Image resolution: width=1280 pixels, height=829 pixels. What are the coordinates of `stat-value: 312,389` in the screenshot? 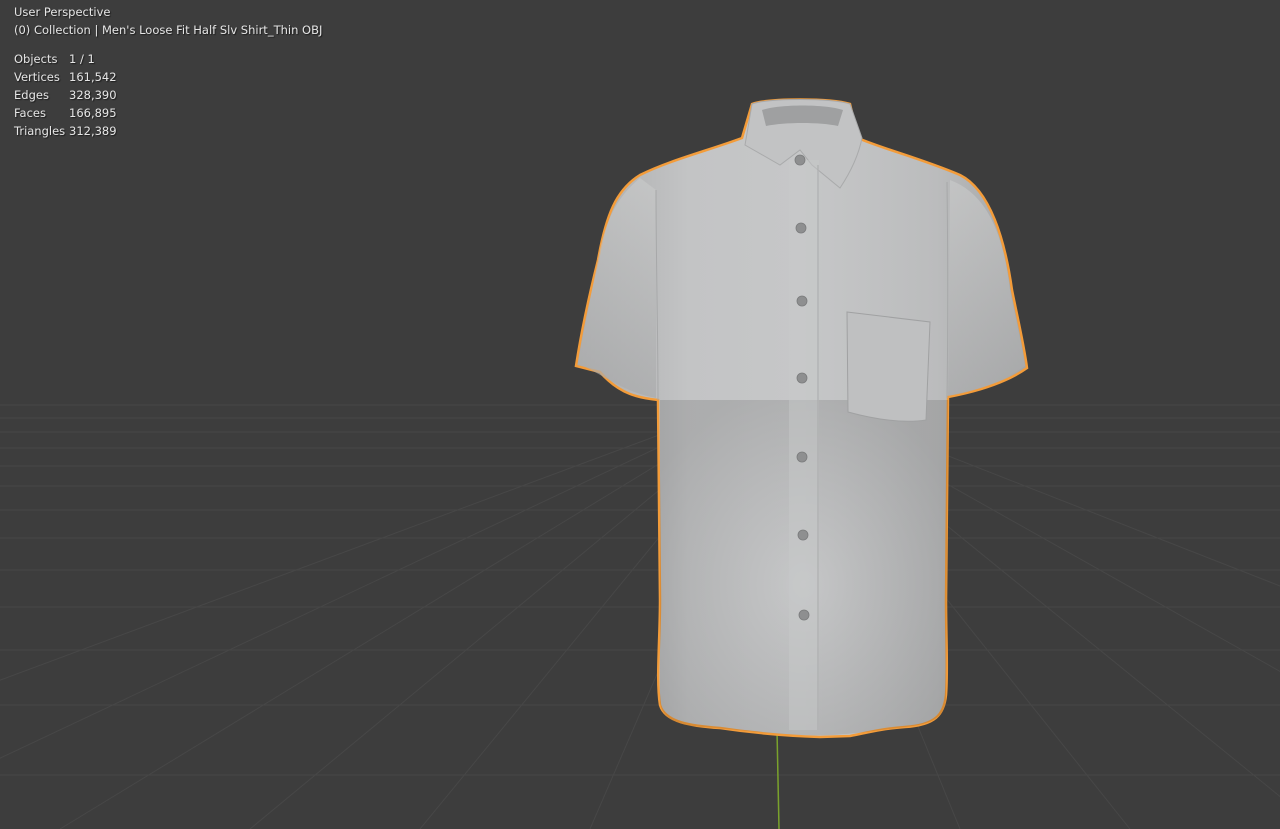 It's located at (93, 131).